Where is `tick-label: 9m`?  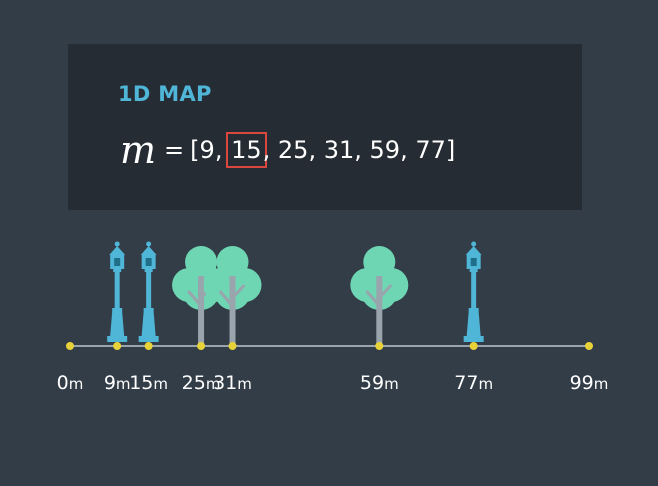 tick-label: 9m is located at coordinates (117, 383).